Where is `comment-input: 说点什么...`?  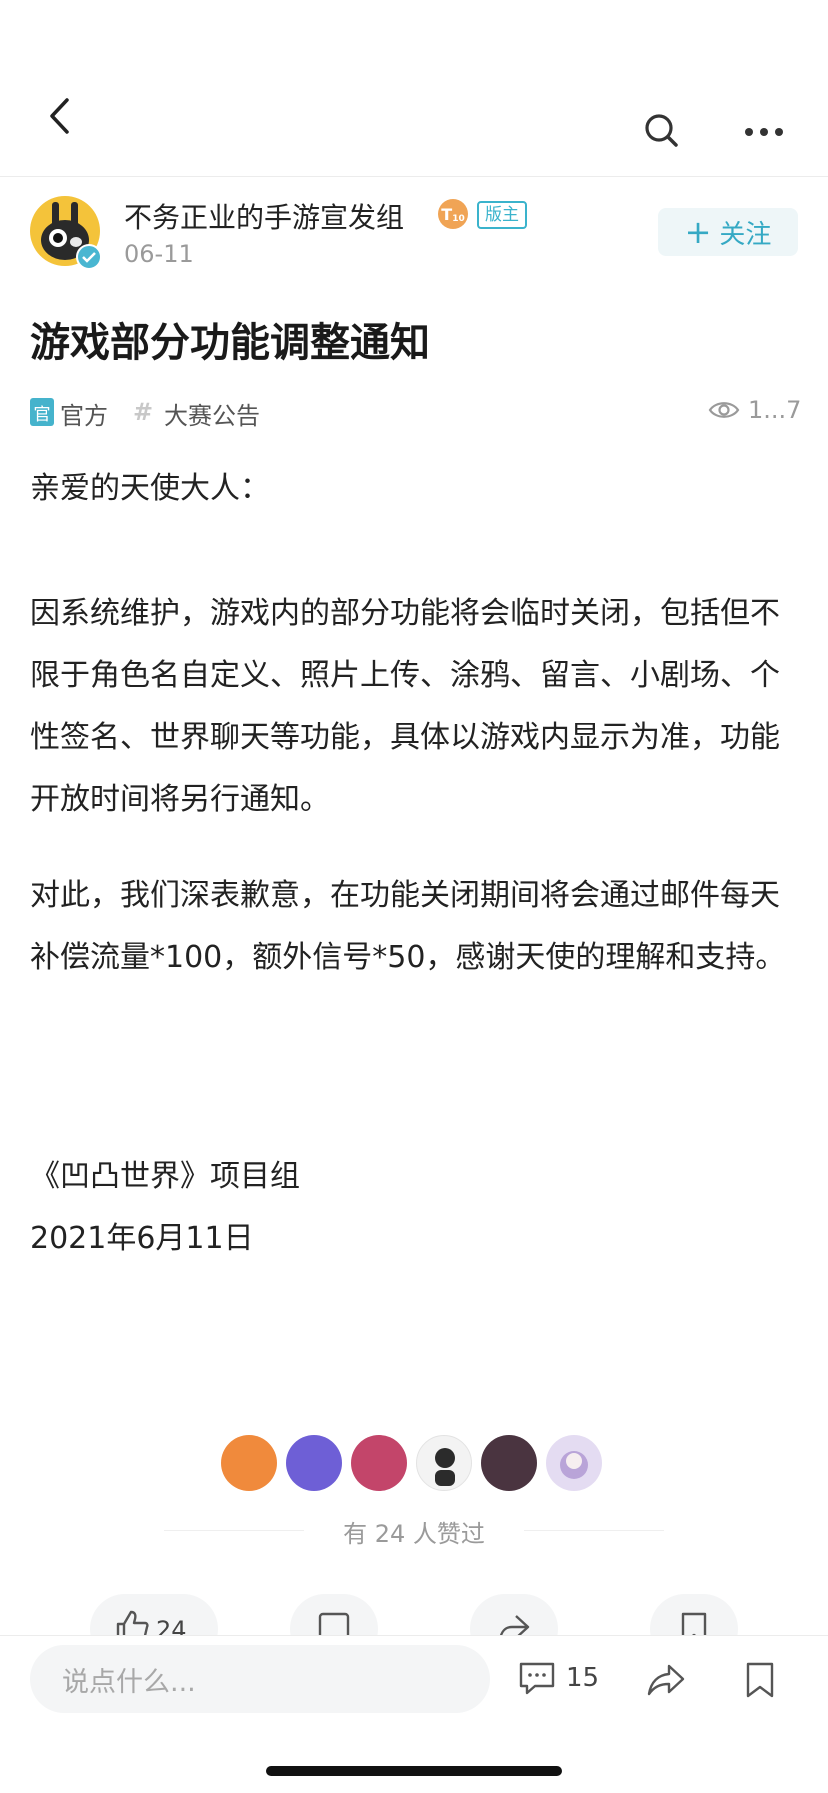
comment-input: 说点什么... is located at coordinates (260, 1679).